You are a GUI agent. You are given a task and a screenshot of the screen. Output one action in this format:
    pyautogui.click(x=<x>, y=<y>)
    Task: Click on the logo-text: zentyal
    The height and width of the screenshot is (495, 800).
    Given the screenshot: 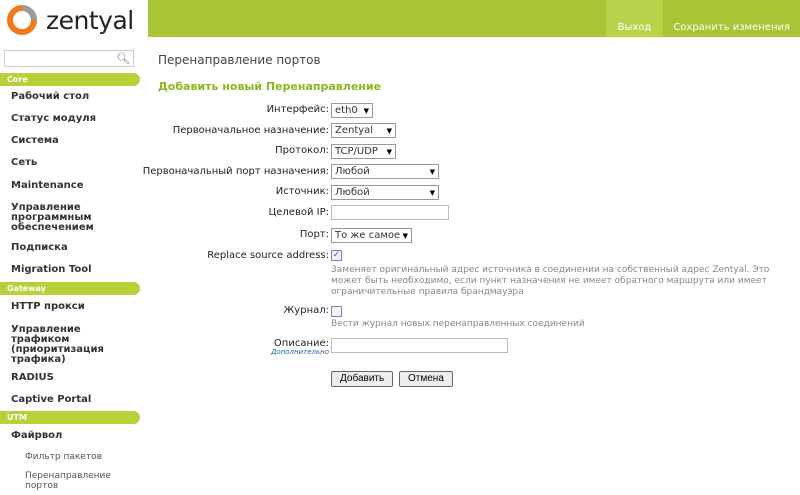 What is the action you would take?
    pyautogui.click(x=90, y=20)
    